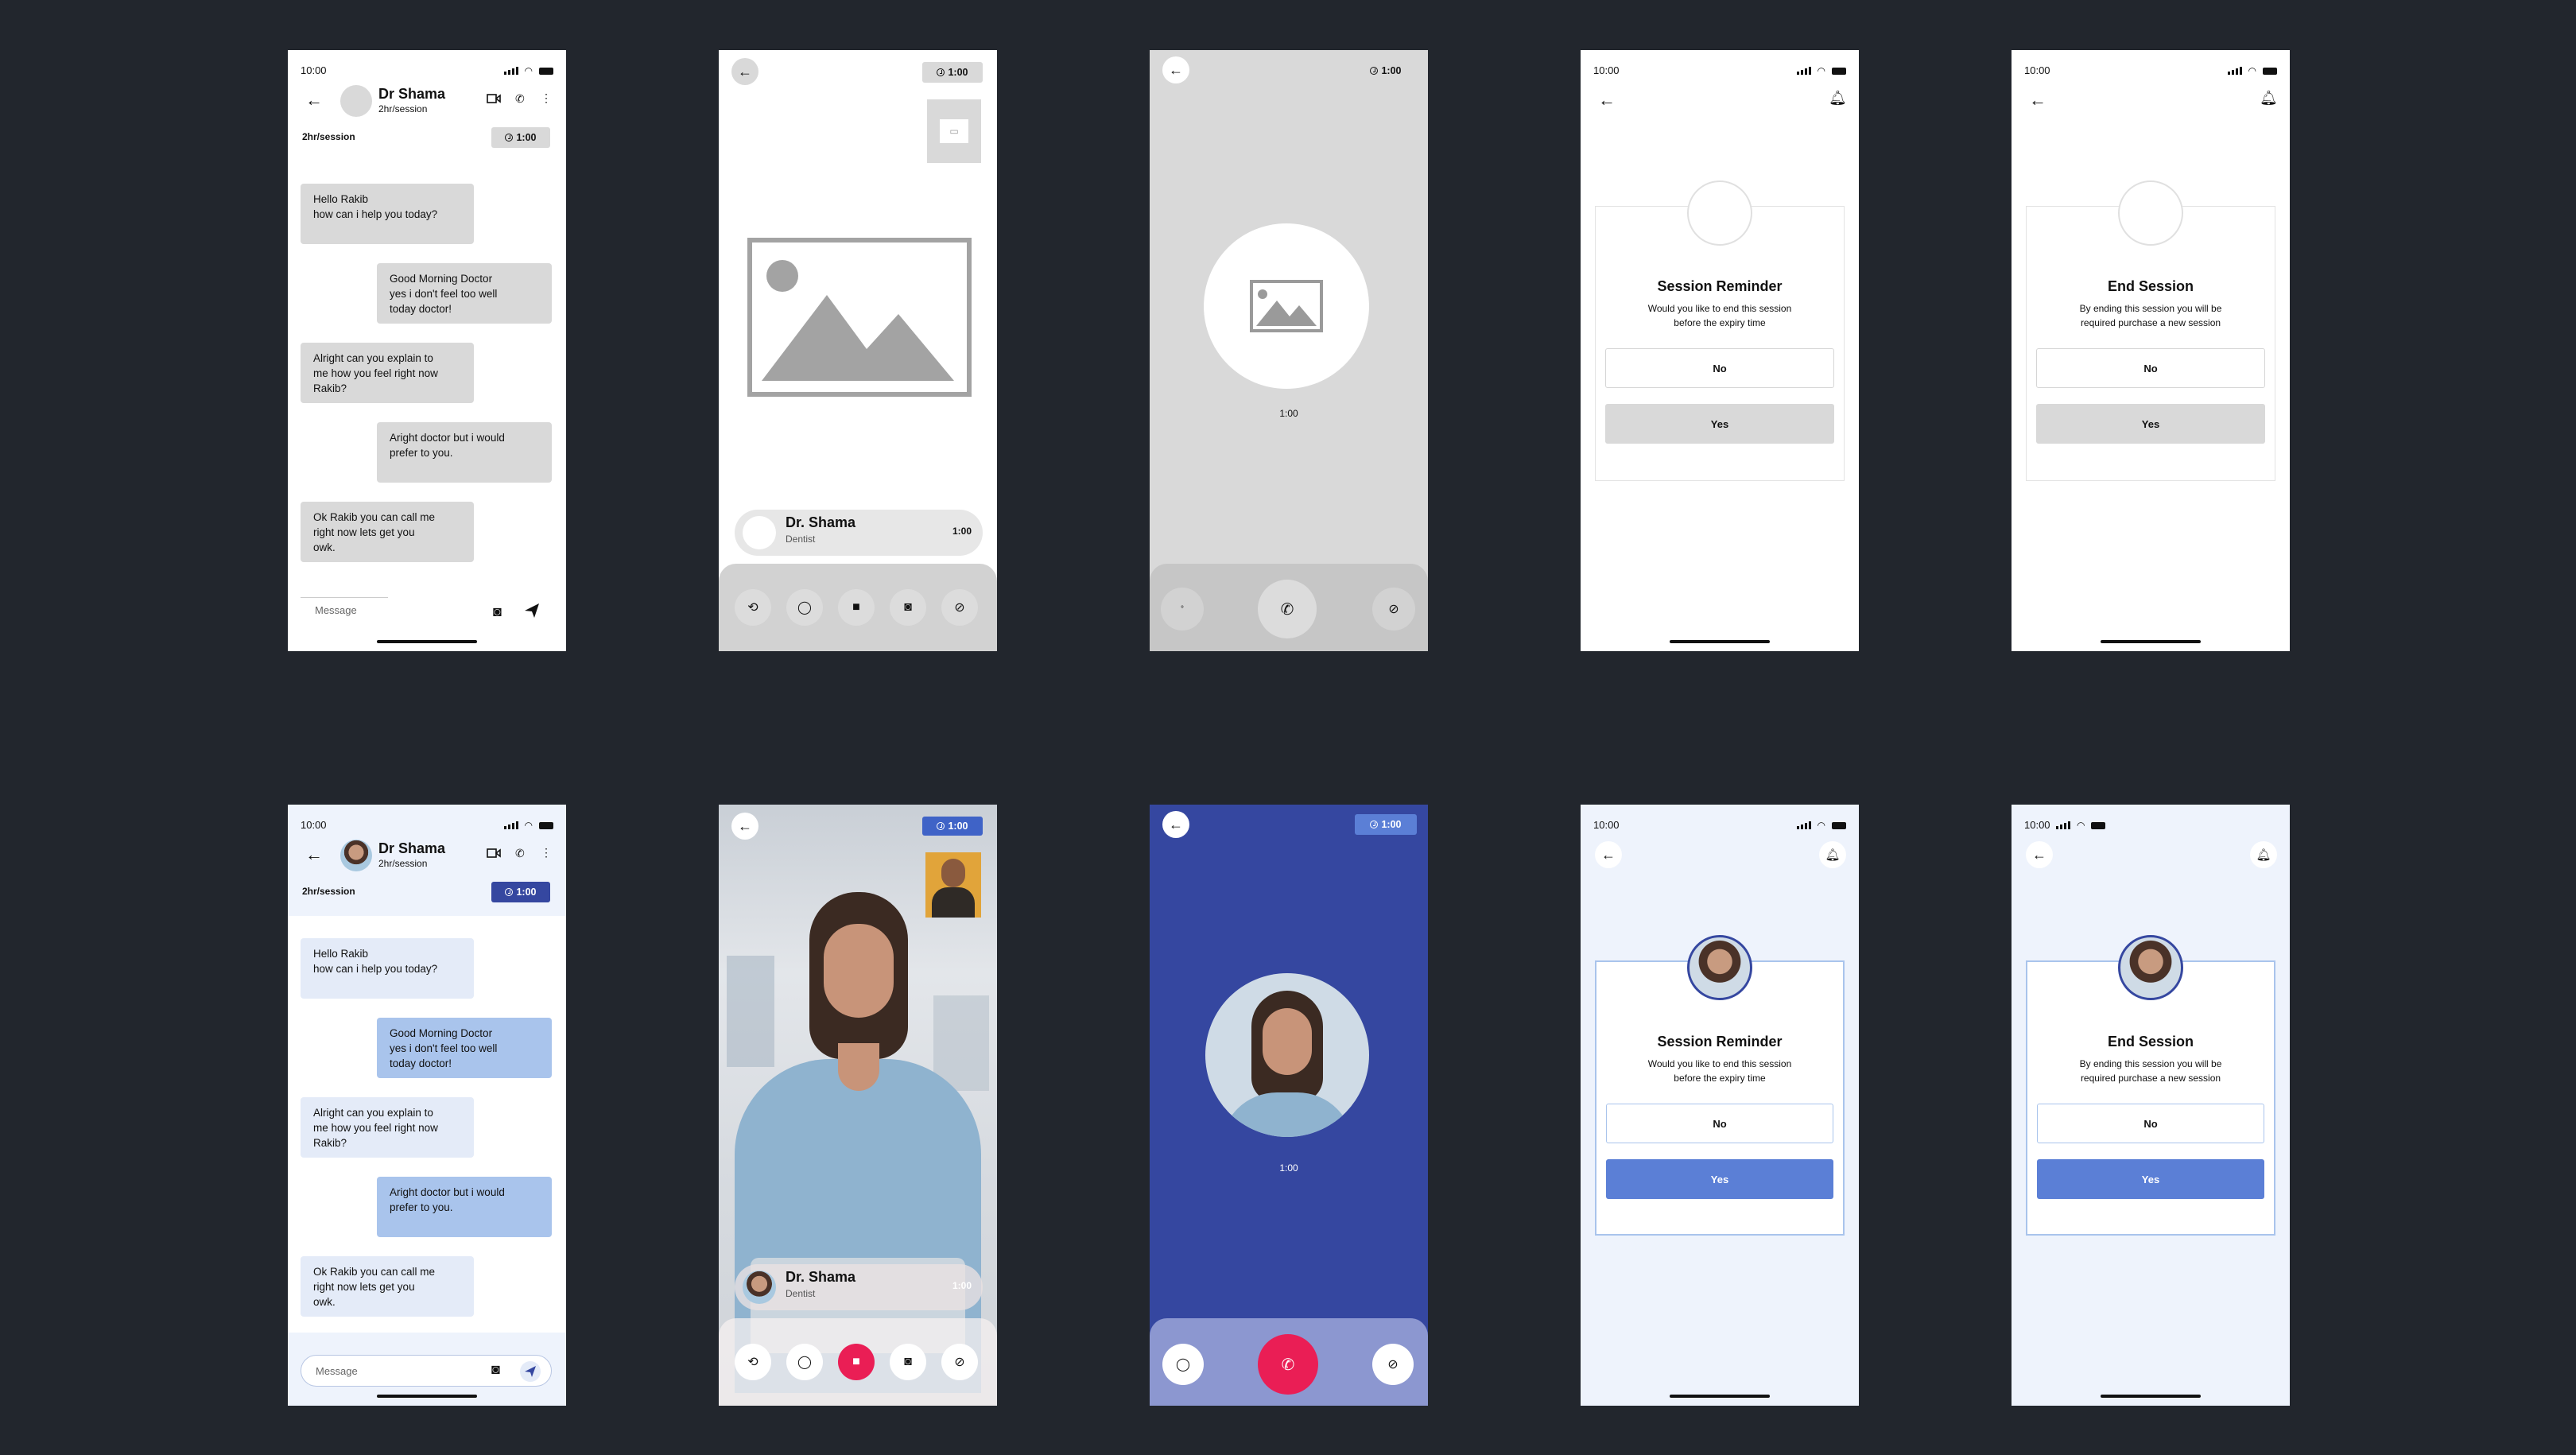  What do you see at coordinates (1720, 1042) in the screenshot?
I see `dialog-title: Session Reminder` at bounding box center [1720, 1042].